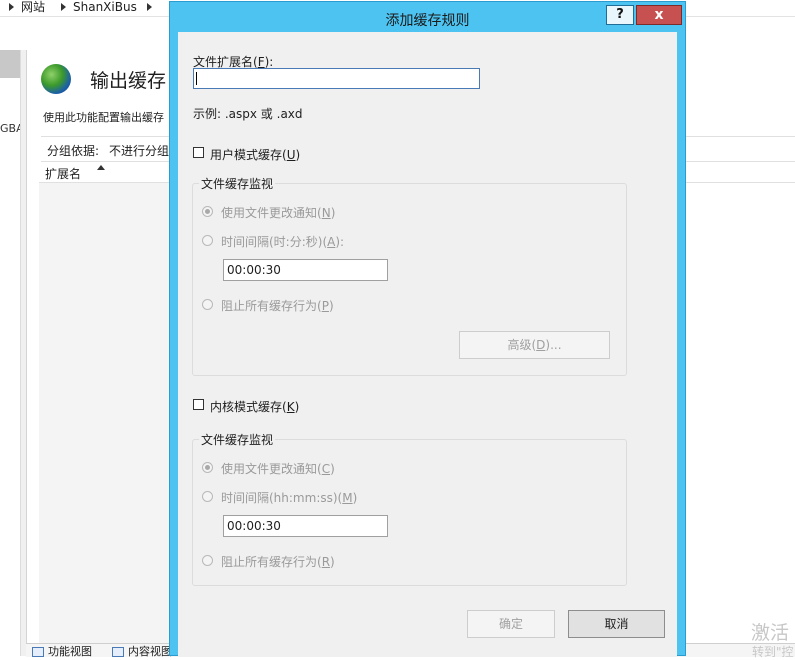 Image resolution: width=795 pixels, height=660 pixels. Describe the element at coordinates (511, 624) in the screenshot. I see `ok-button: 确定` at that location.